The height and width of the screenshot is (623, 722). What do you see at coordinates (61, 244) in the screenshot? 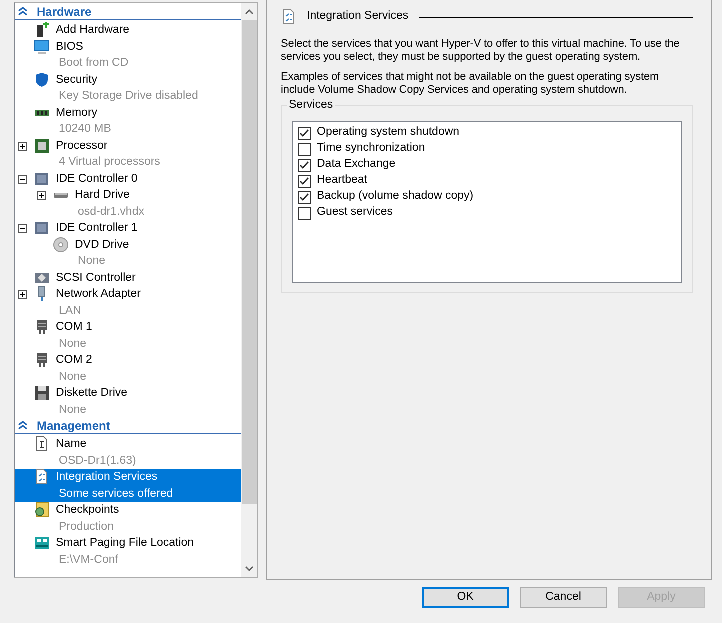
I see `disc-icon` at bounding box center [61, 244].